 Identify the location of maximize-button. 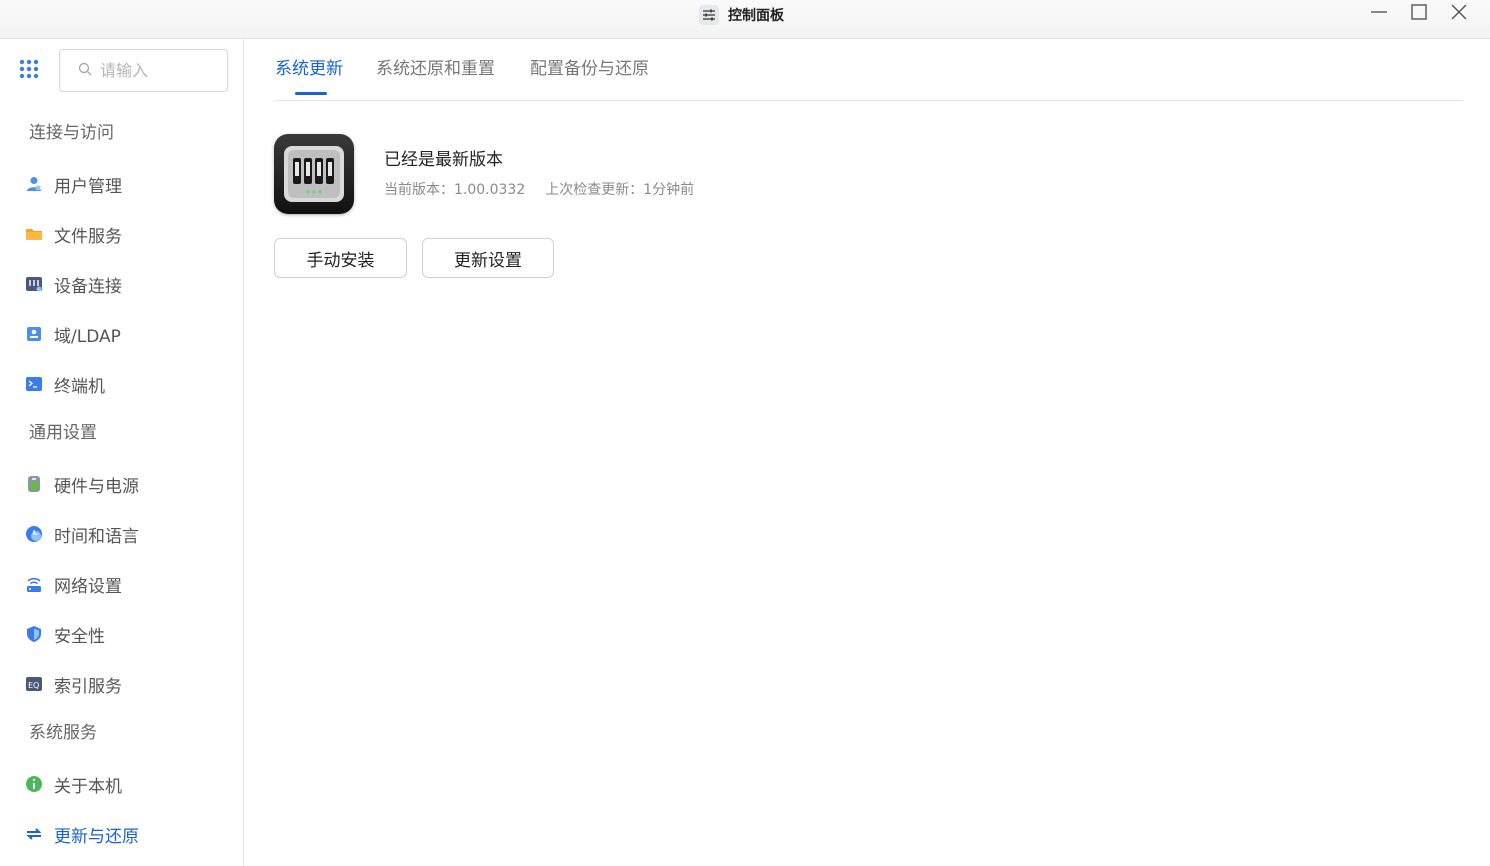
(1419, 14).